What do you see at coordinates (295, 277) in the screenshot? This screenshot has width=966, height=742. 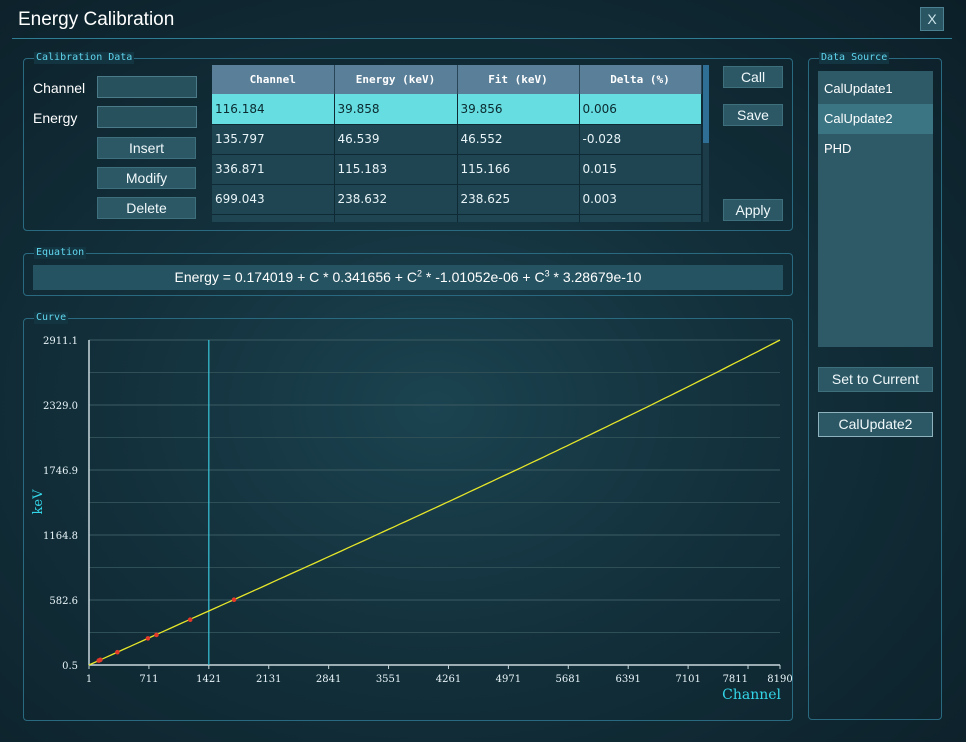 I see `equation-part-1: Energy = 0.174019 + C * 0.341656 + C` at bounding box center [295, 277].